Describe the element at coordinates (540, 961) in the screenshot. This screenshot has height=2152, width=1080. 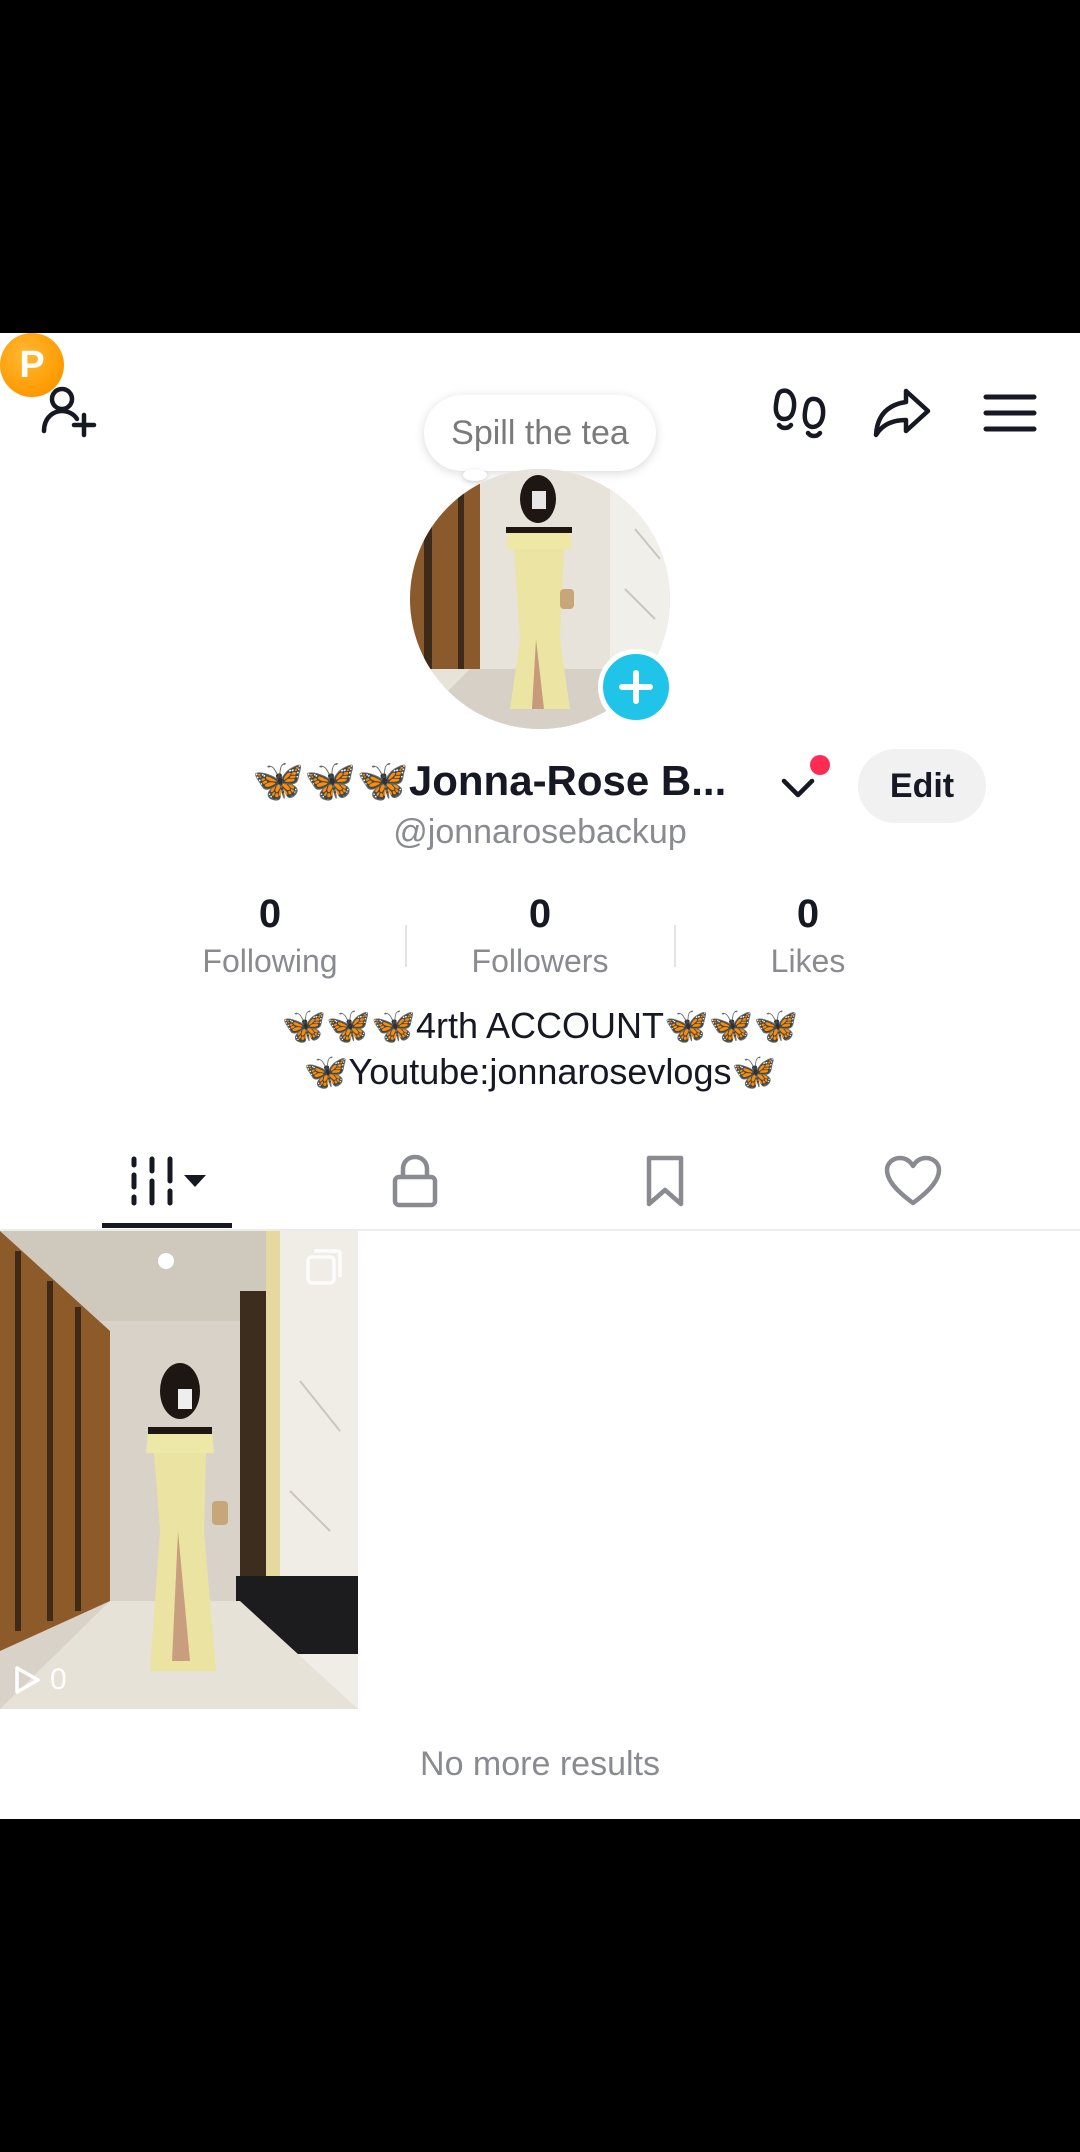
I see `followers-label: Followers` at that location.